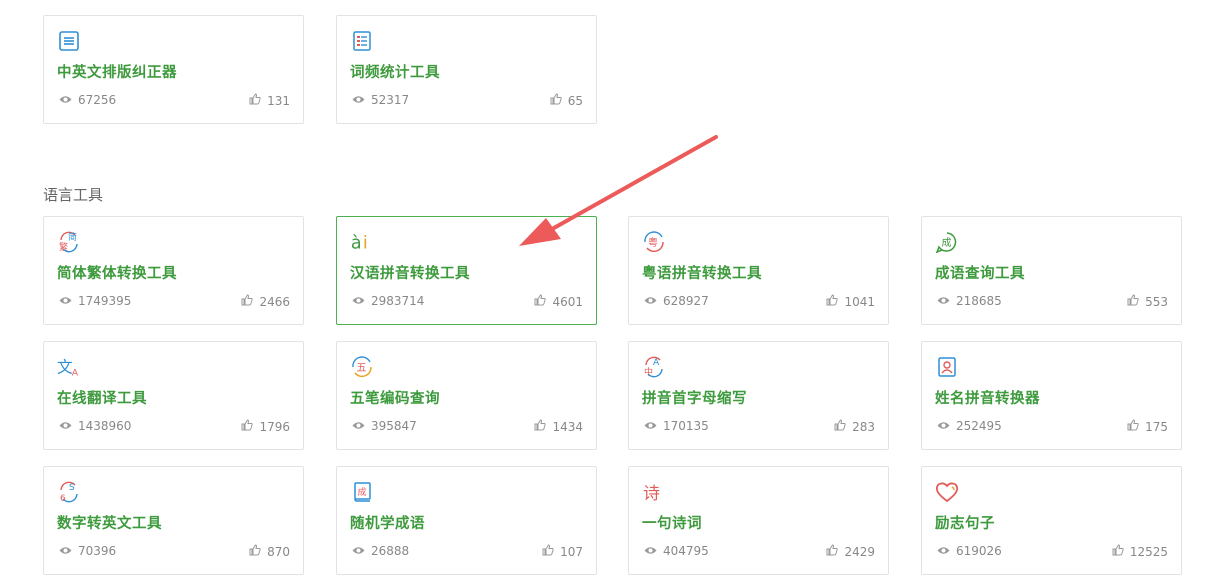  What do you see at coordinates (466, 395) in the screenshot?
I see `tool-card-wubi: 五 五笔编码查询 395847 1434` at bounding box center [466, 395].